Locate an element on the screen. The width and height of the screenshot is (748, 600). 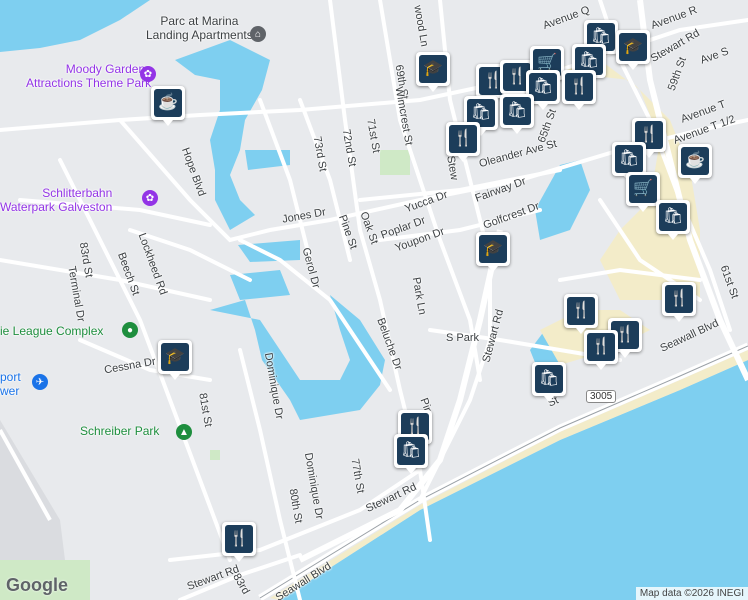
tree-icon: ▲ is located at coordinates (184, 432).